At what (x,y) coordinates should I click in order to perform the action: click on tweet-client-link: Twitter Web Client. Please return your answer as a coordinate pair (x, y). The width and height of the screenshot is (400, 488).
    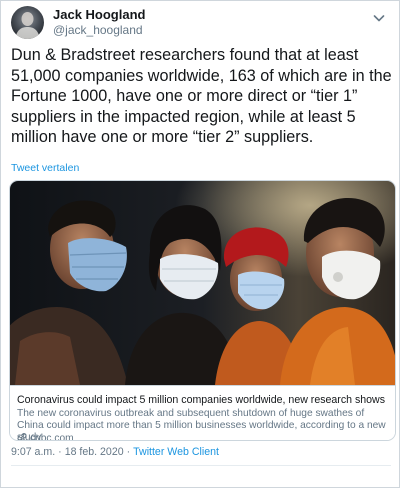
    Looking at the image, I should click on (176, 452).